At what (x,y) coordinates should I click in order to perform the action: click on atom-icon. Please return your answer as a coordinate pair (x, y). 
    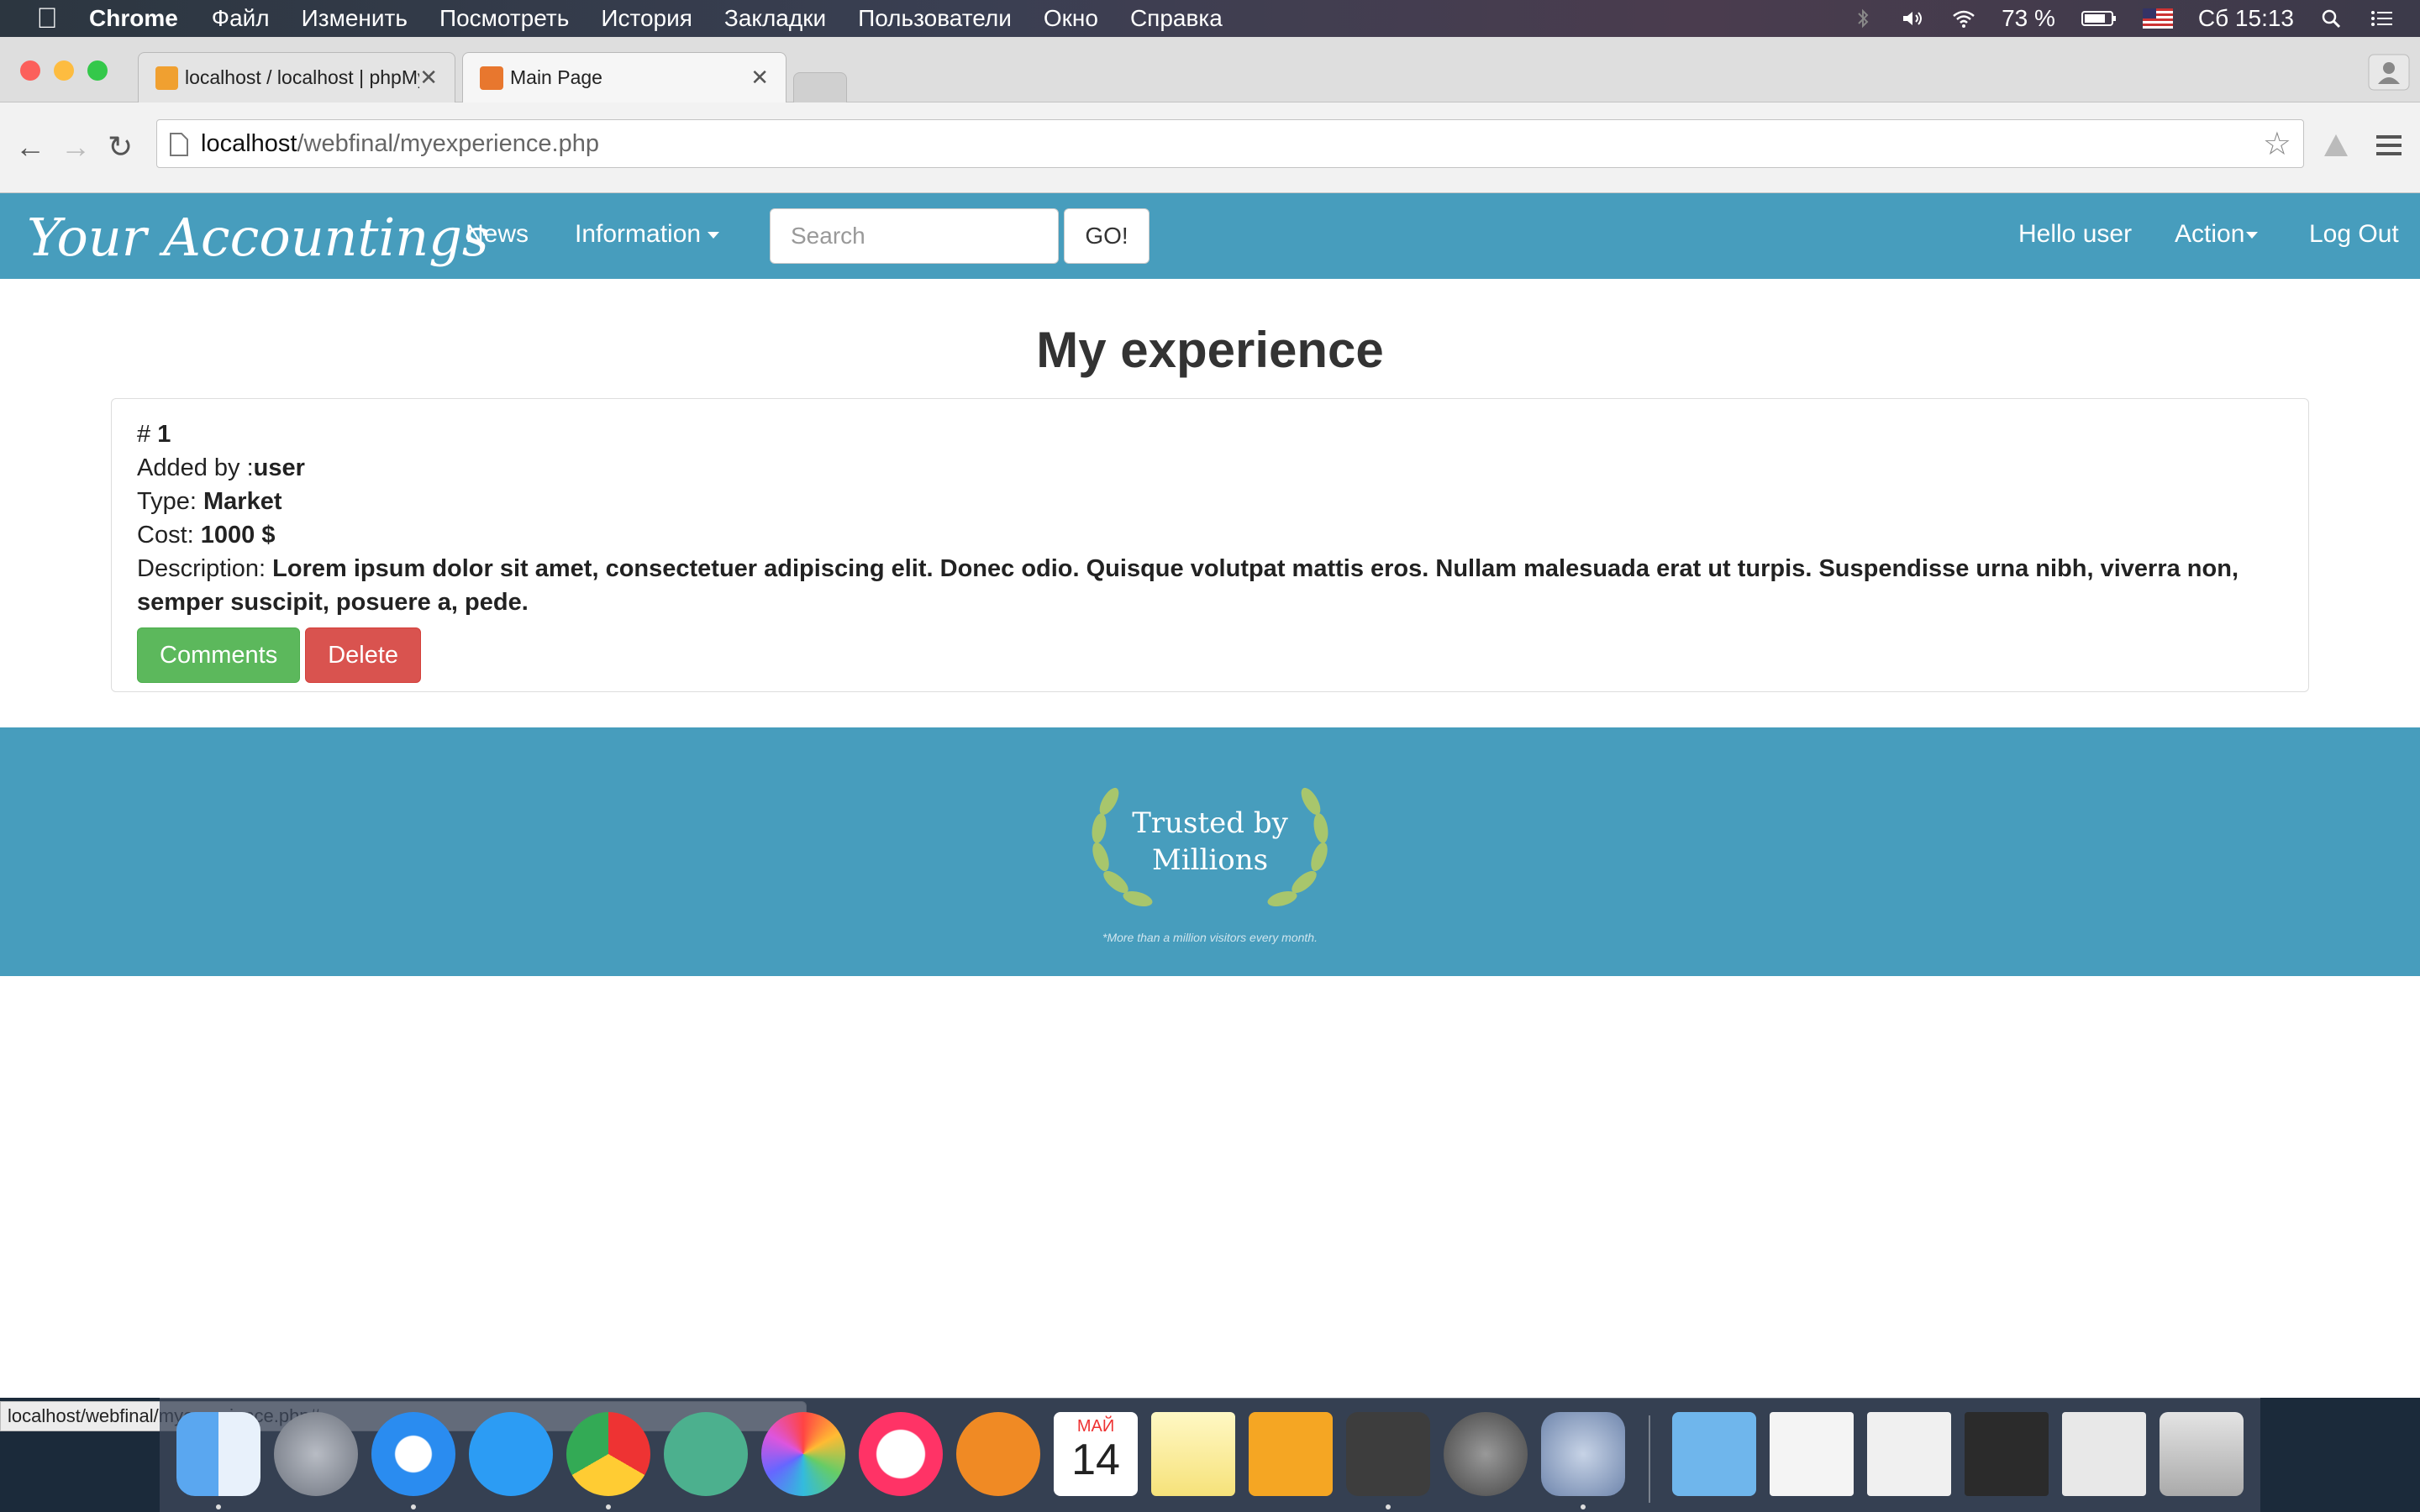
    Looking at the image, I should click on (706, 1454).